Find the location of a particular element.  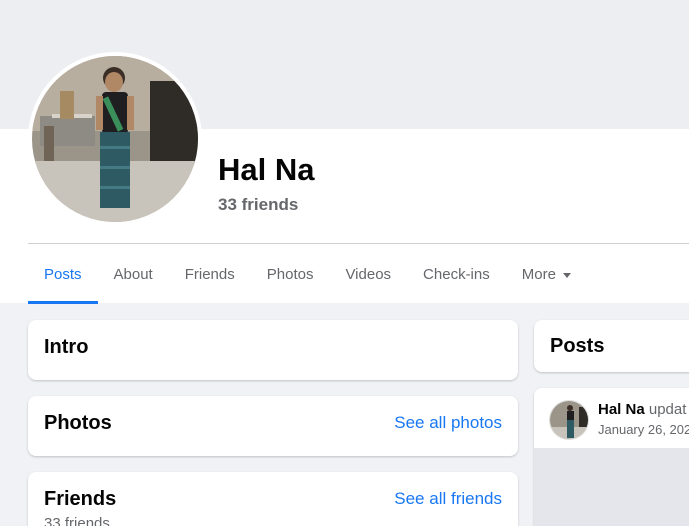

tab-more: More is located at coordinates (546, 274).